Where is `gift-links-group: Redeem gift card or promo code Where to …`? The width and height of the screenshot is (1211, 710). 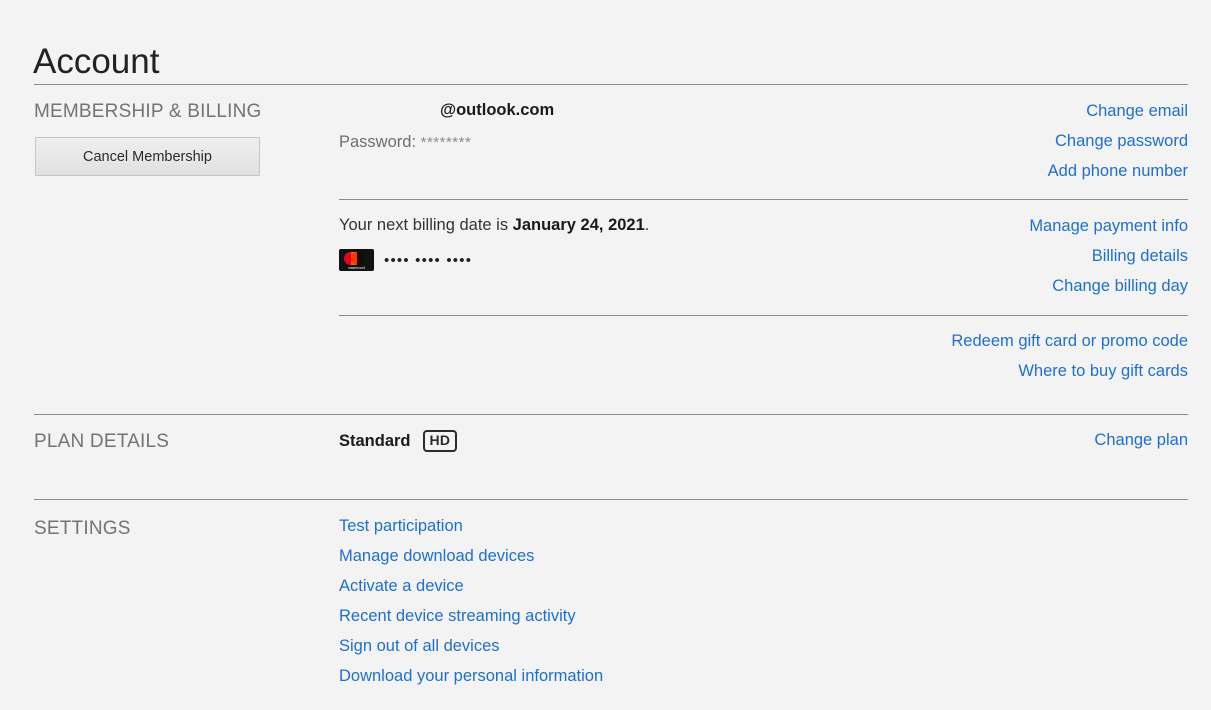
gift-links-group: Redeem gift card or promo code Where to … is located at coordinates (1069, 356).